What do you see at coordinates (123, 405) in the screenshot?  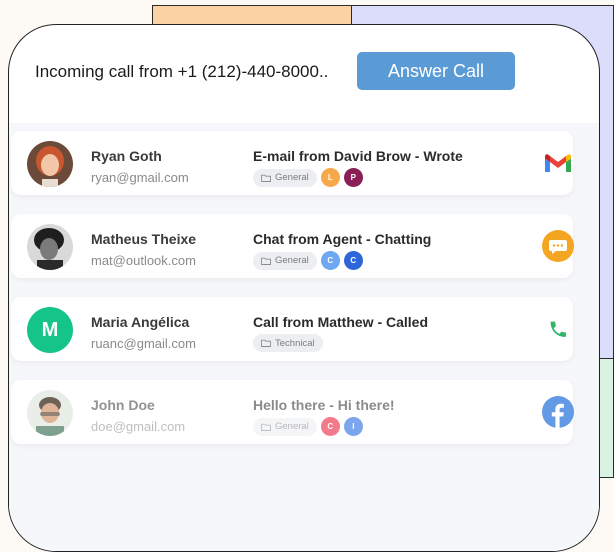 I see `contact-name: John Doe` at bounding box center [123, 405].